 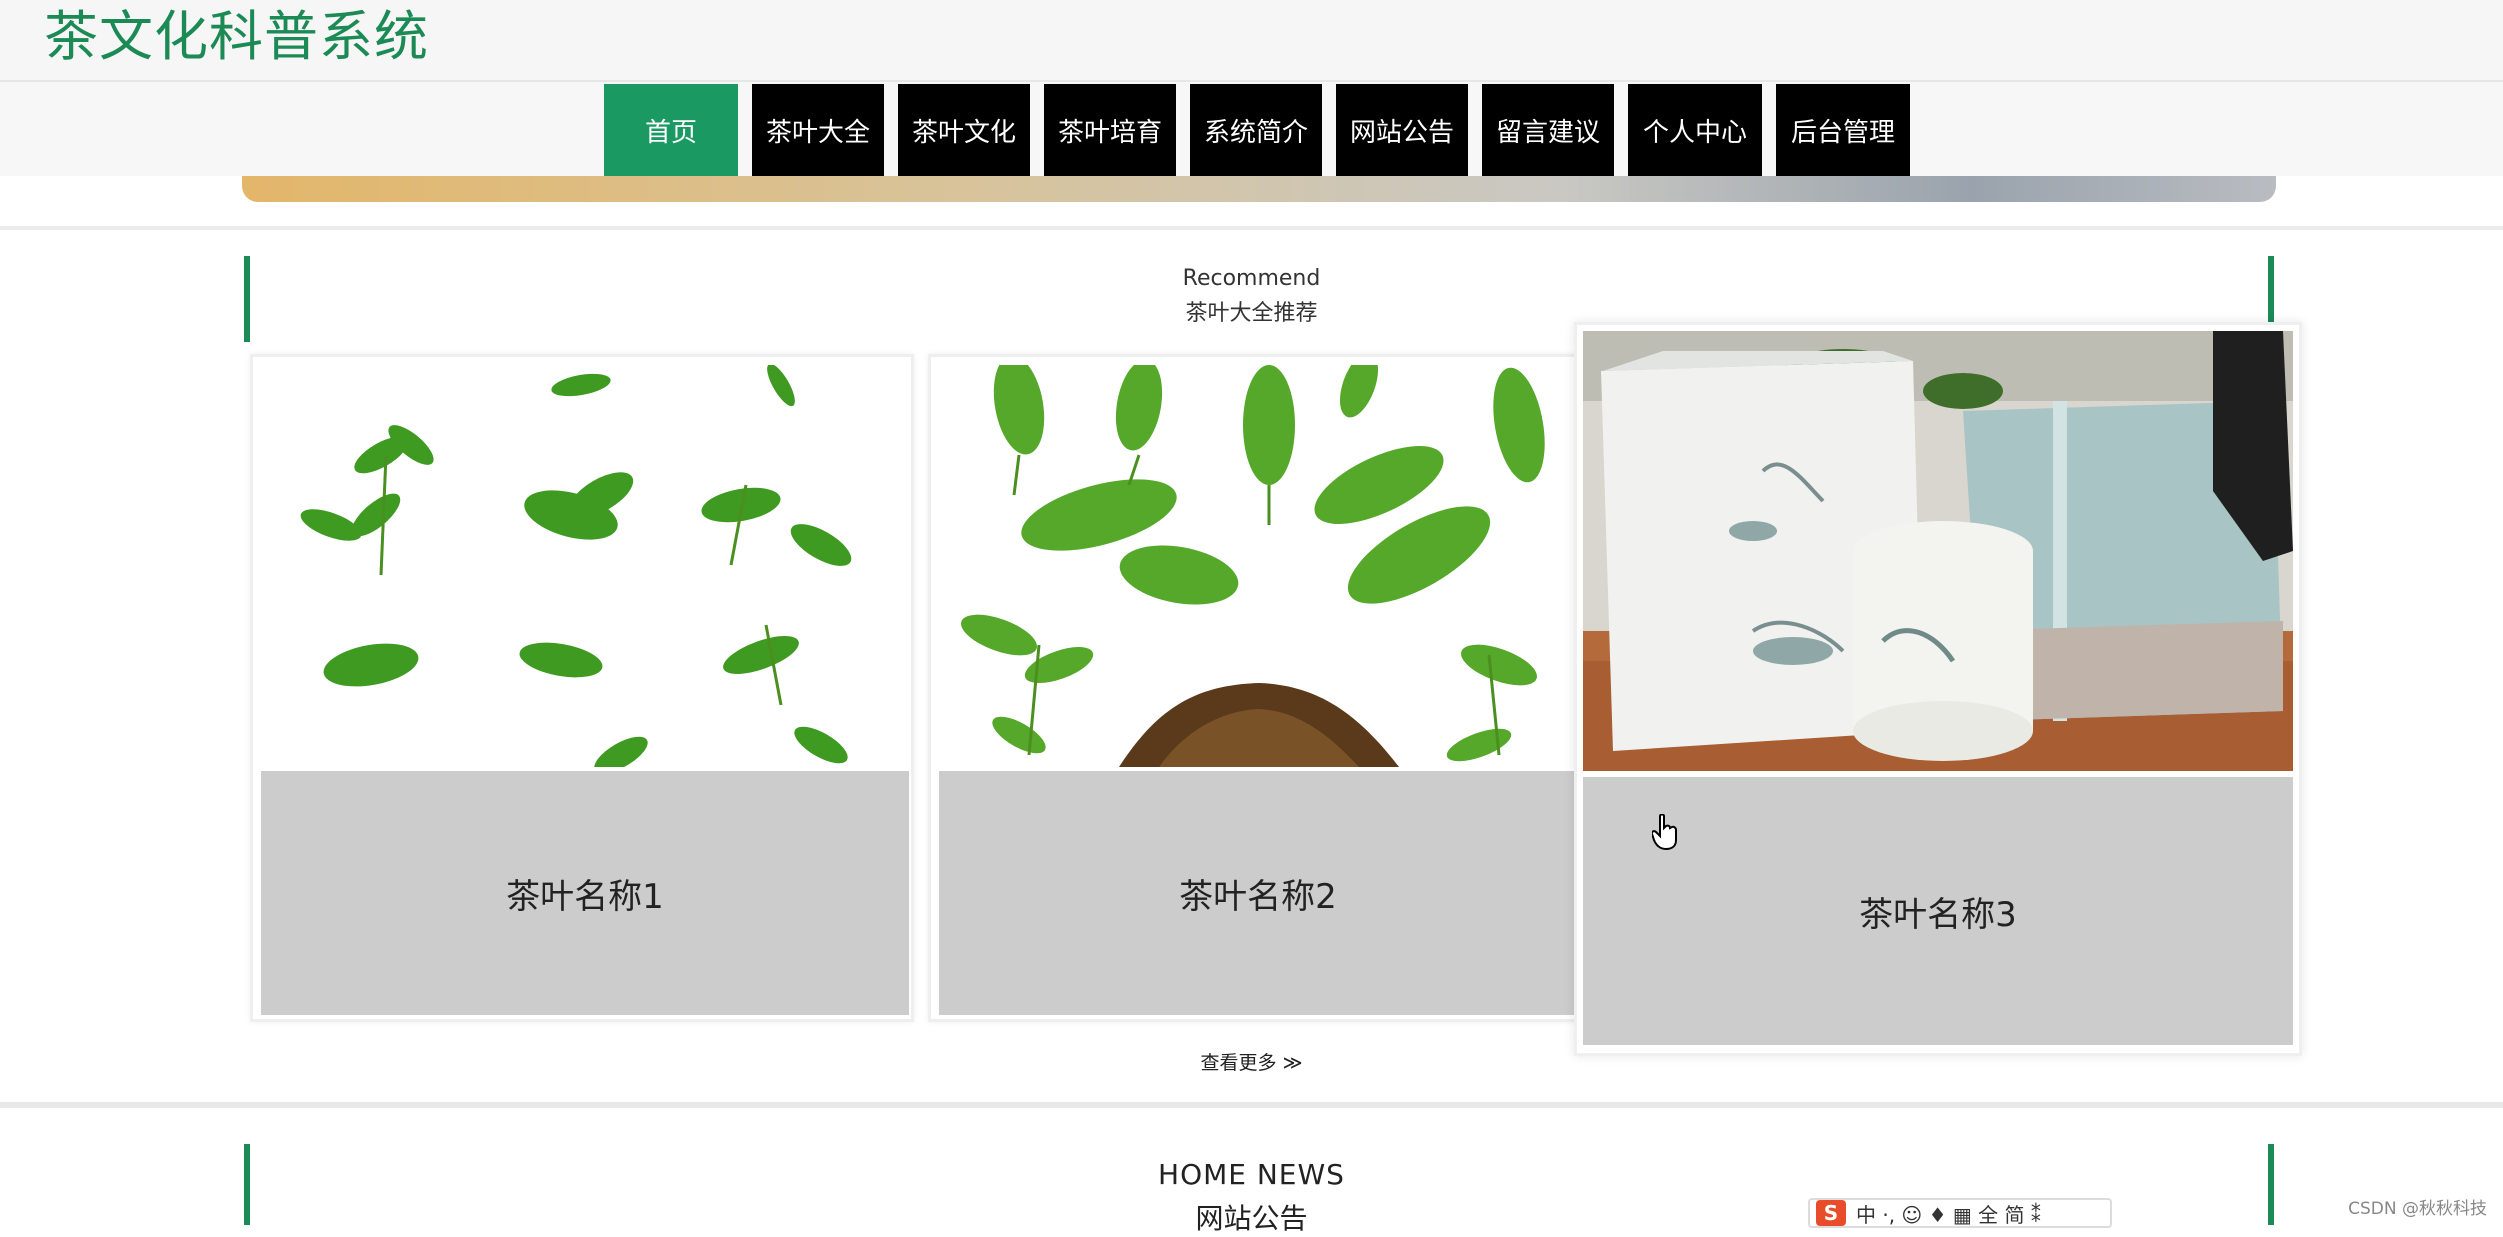 I want to click on nav-item-tea-cultivation: 茶叶培育, so click(x=1110, y=130).